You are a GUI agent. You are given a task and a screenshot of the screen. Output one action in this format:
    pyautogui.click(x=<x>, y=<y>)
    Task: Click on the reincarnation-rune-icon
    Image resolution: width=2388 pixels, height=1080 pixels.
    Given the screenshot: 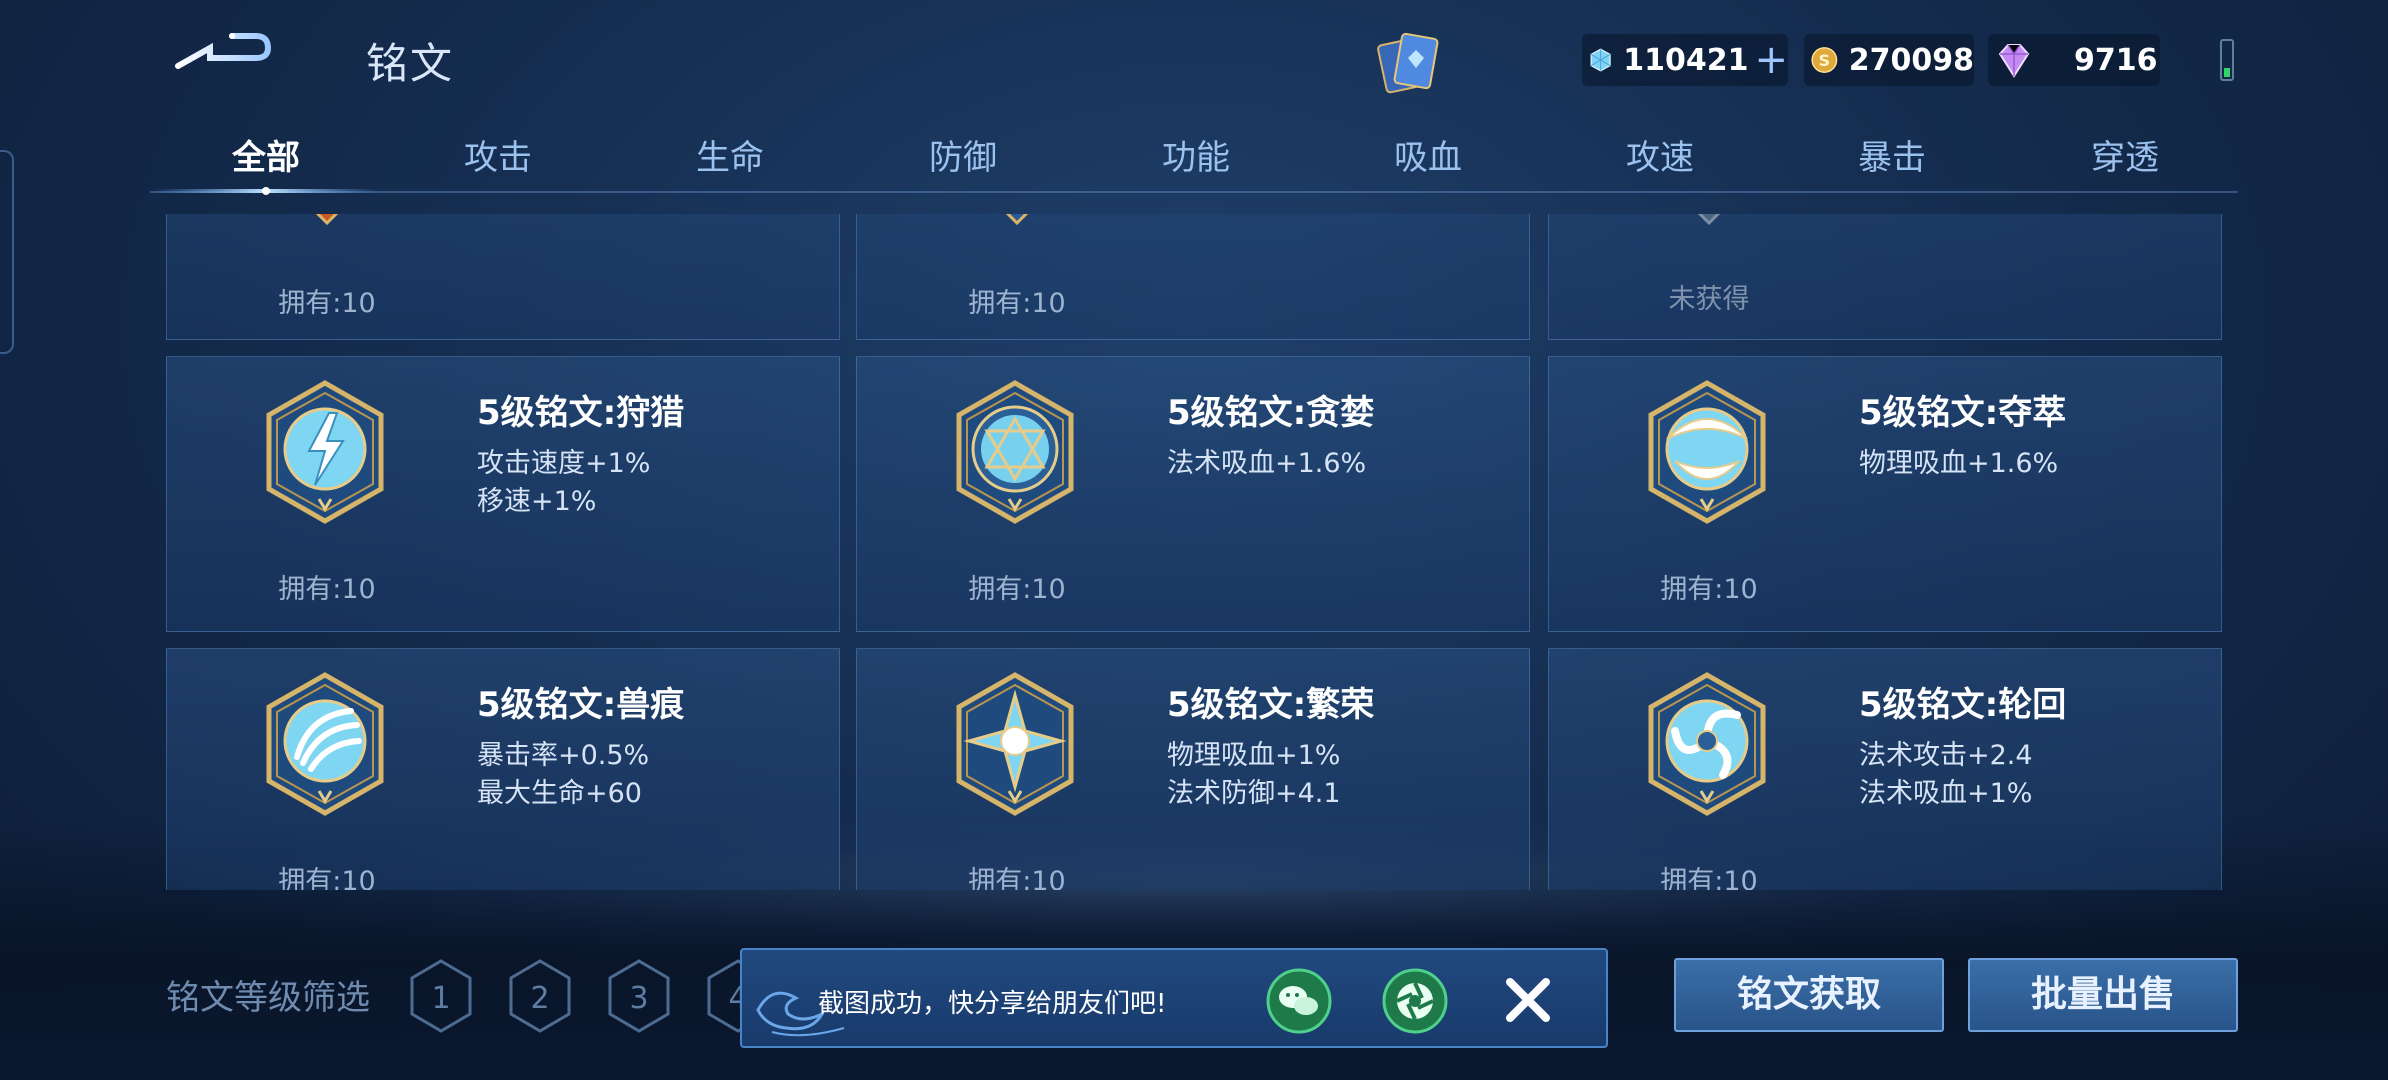 What is the action you would take?
    pyautogui.click(x=1707, y=744)
    